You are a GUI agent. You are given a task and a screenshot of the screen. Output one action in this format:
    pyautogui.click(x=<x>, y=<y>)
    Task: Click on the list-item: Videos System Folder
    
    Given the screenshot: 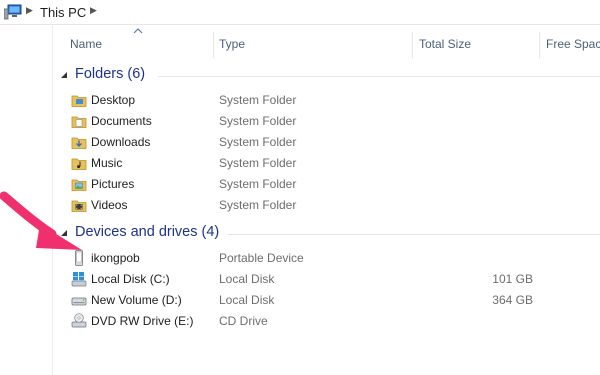 What is the action you would take?
    pyautogui.click(x=326, y=205)
    